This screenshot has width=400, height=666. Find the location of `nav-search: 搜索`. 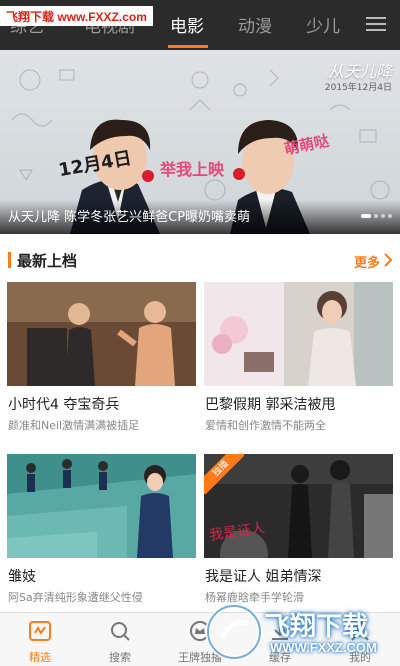

nav-search: 搜索 is located at coordinates (120, 639).